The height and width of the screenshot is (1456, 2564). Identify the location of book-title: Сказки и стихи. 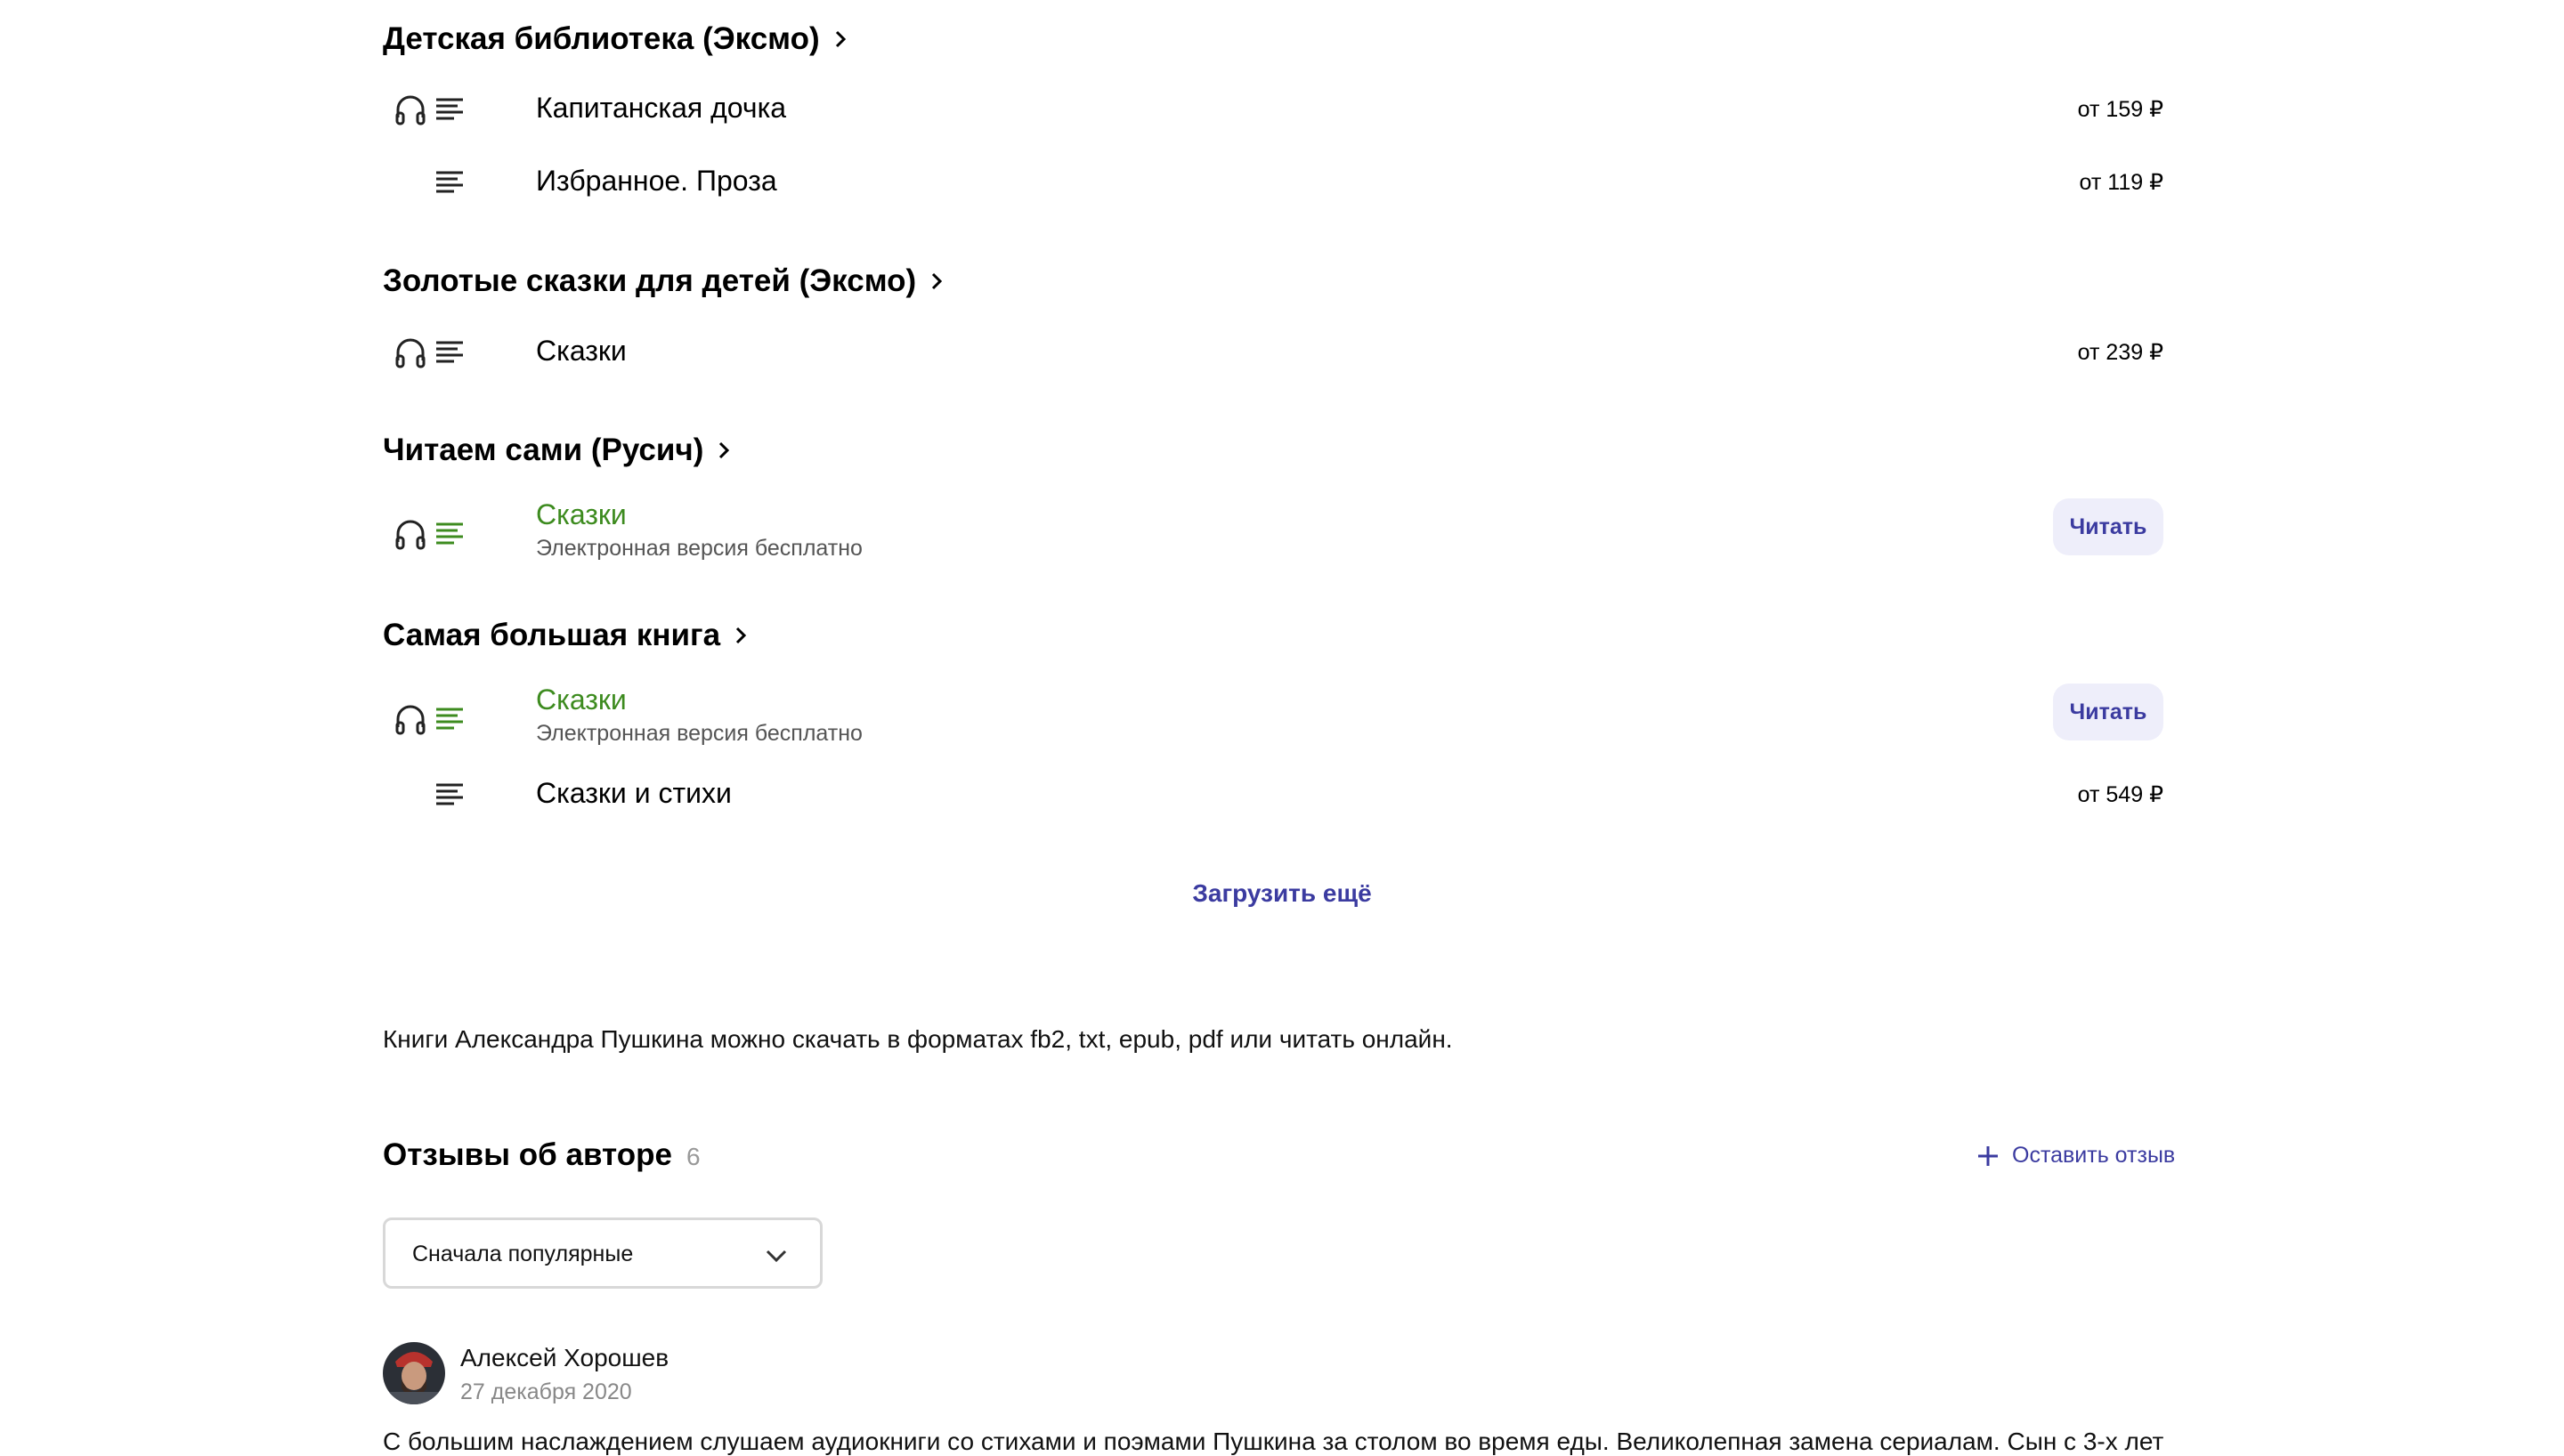
(634, 793).